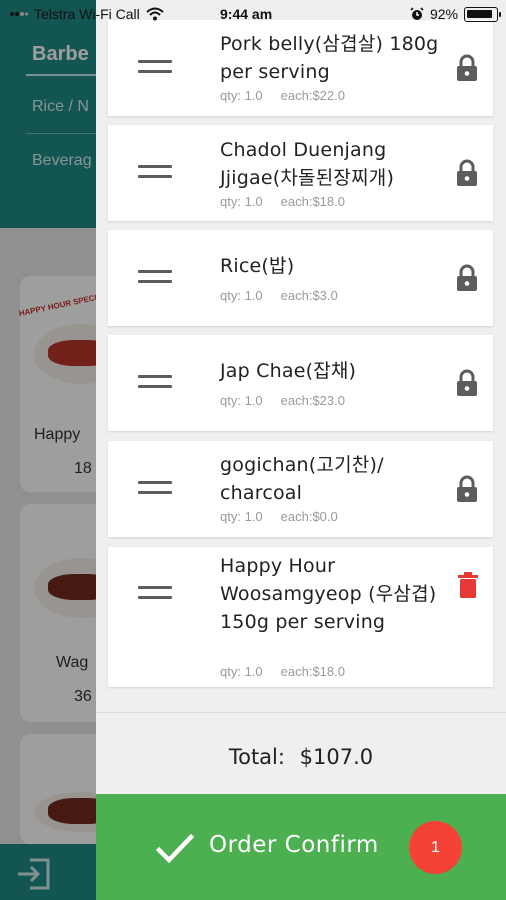 The image size is (506, 900). I want to click on order-confirm-label: Order Confirm, so click(294, 845).